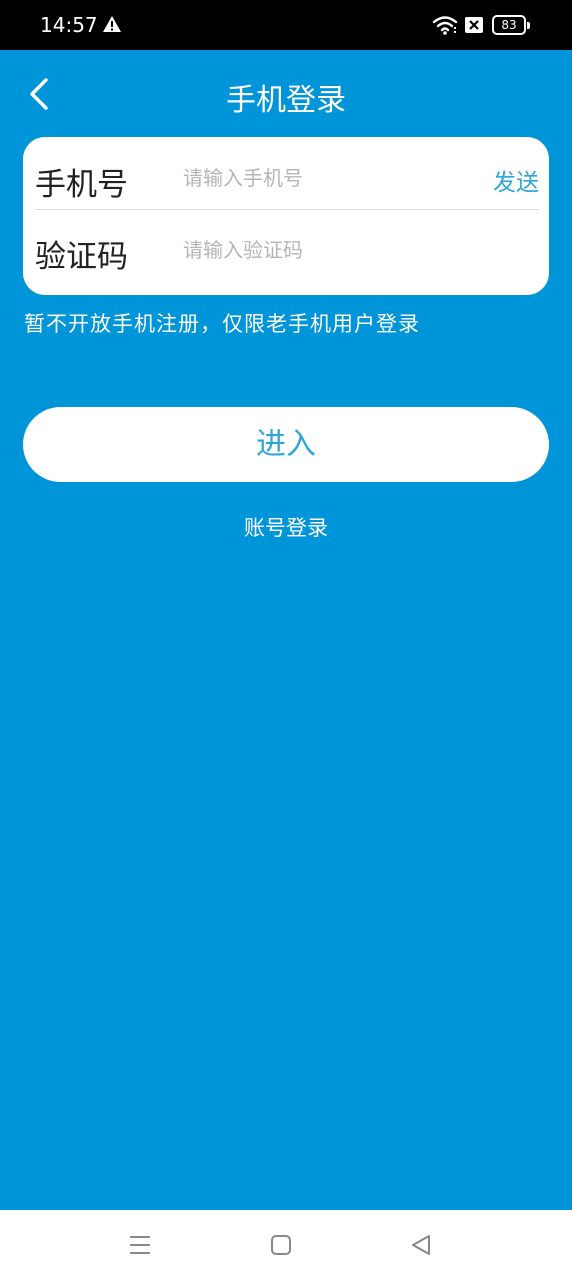 The image size is (572, 1280). What do you see at coordinates (281, 1245) in the screenshot?
I see `home-icon` at bounding box center [281, 1245].